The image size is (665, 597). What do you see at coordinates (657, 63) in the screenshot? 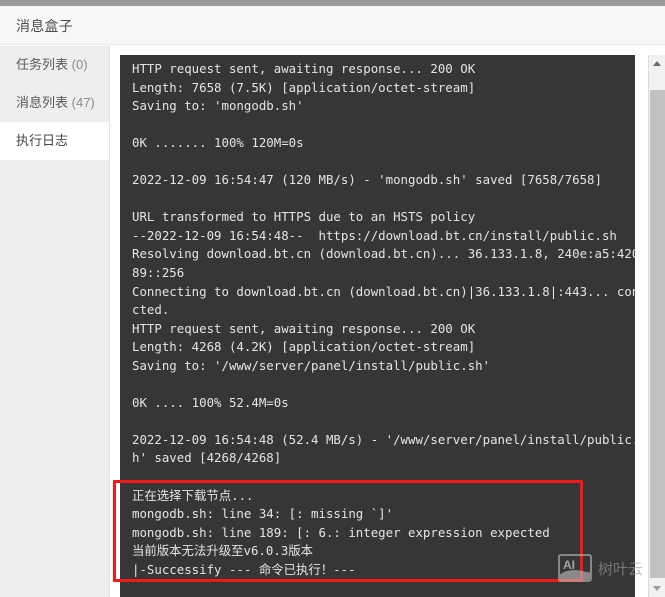
I see `scroll-up-icon` at bounding box center [657, 63].